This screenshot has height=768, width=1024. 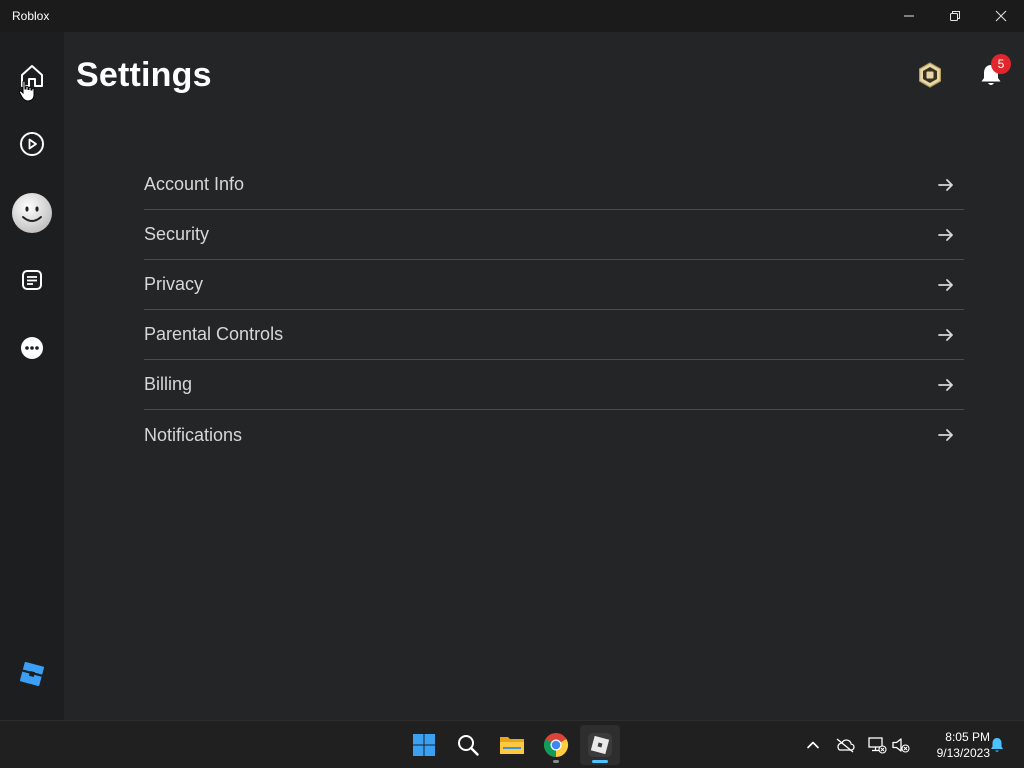 I want to click on sidebar-item-play, so click(x=32, y=144).